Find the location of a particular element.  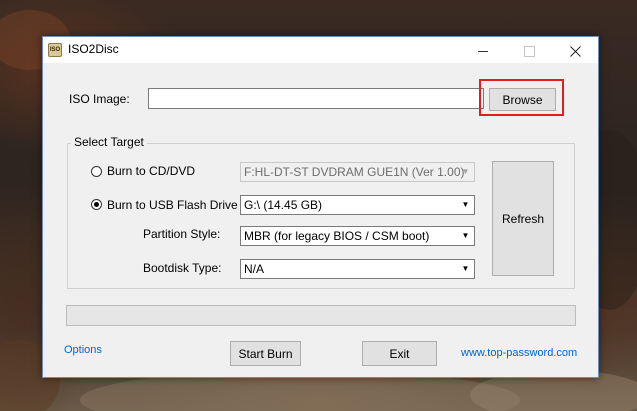

minimize-icon is located at coordinates (483, 51).